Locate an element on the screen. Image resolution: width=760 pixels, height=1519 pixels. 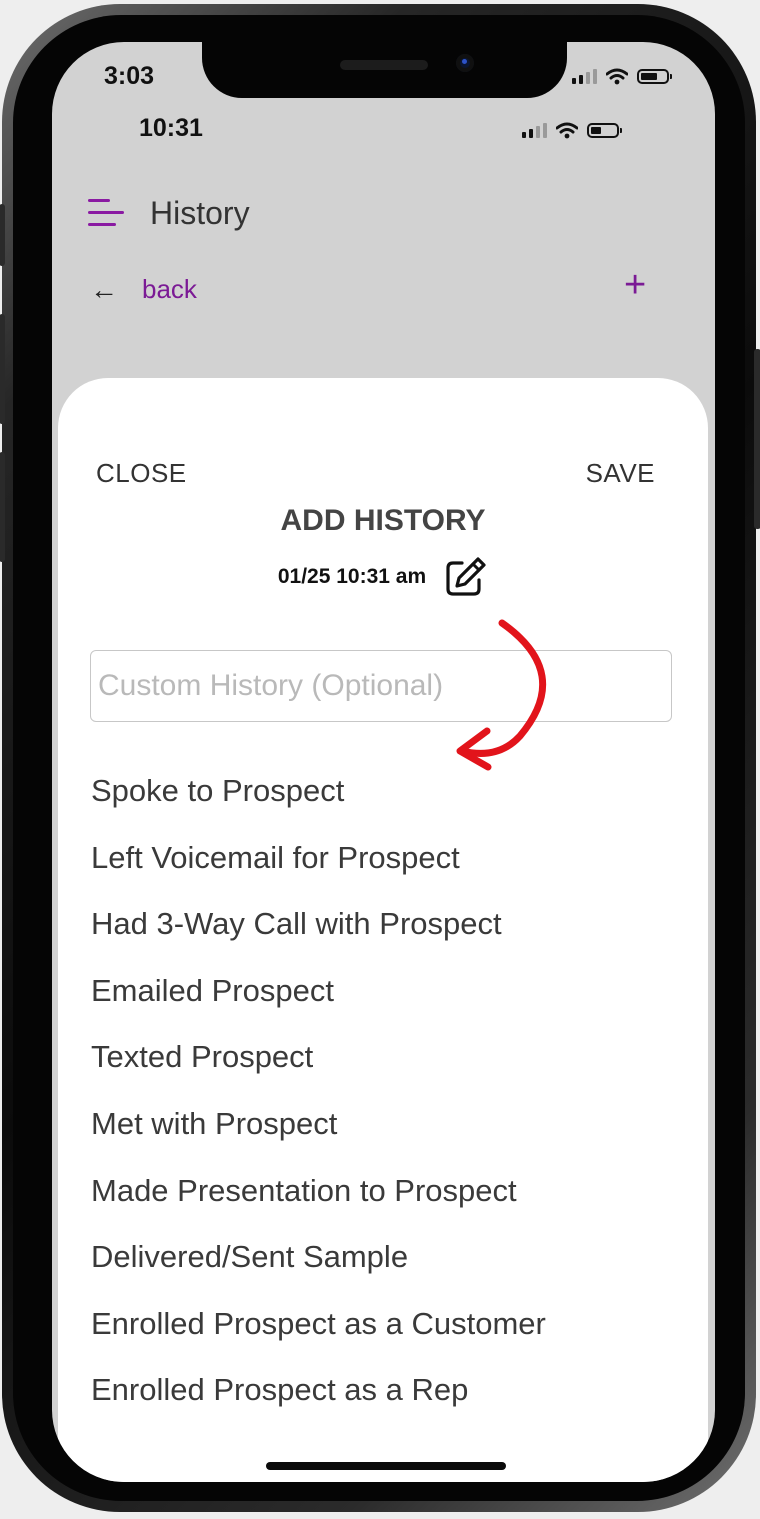
list-item: Emailed Prospect is located at coordinates (318, 1003).